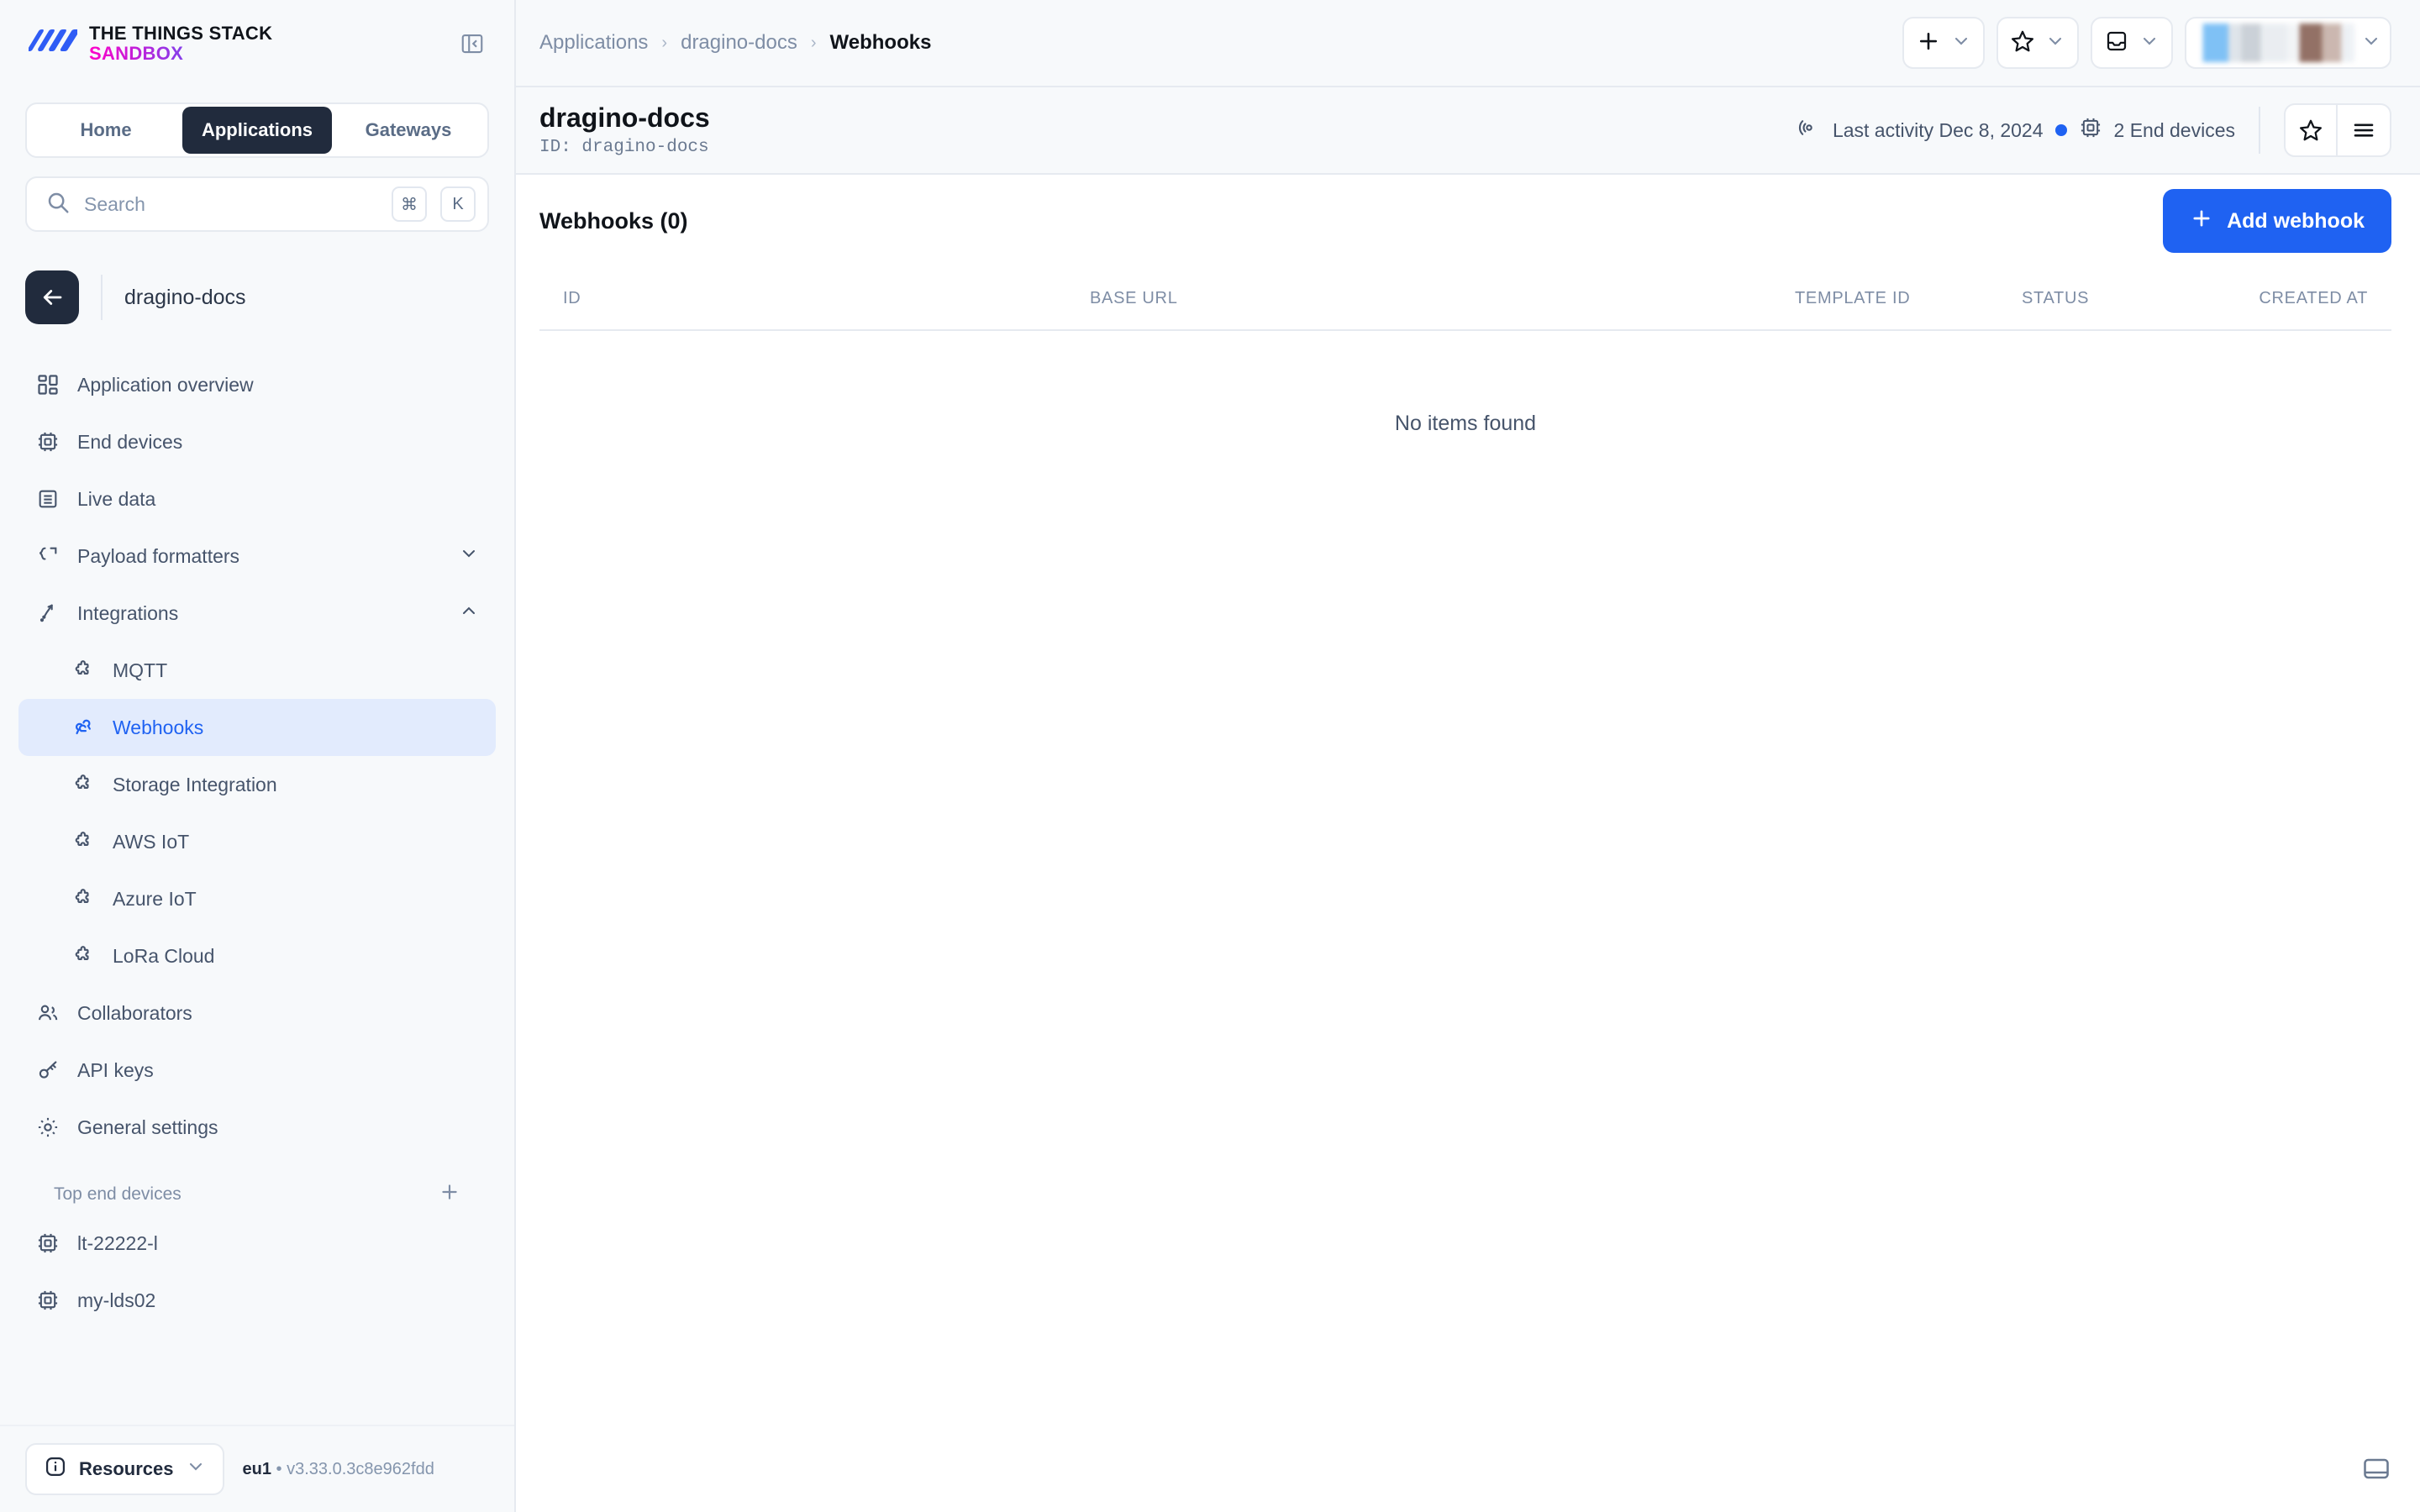 This screenshot has height=1512, width=2420. Describe the element at coordinates (257, 1013) in the screenshot. I see `sidebar-item-collaborators: Collaborators` at that location.